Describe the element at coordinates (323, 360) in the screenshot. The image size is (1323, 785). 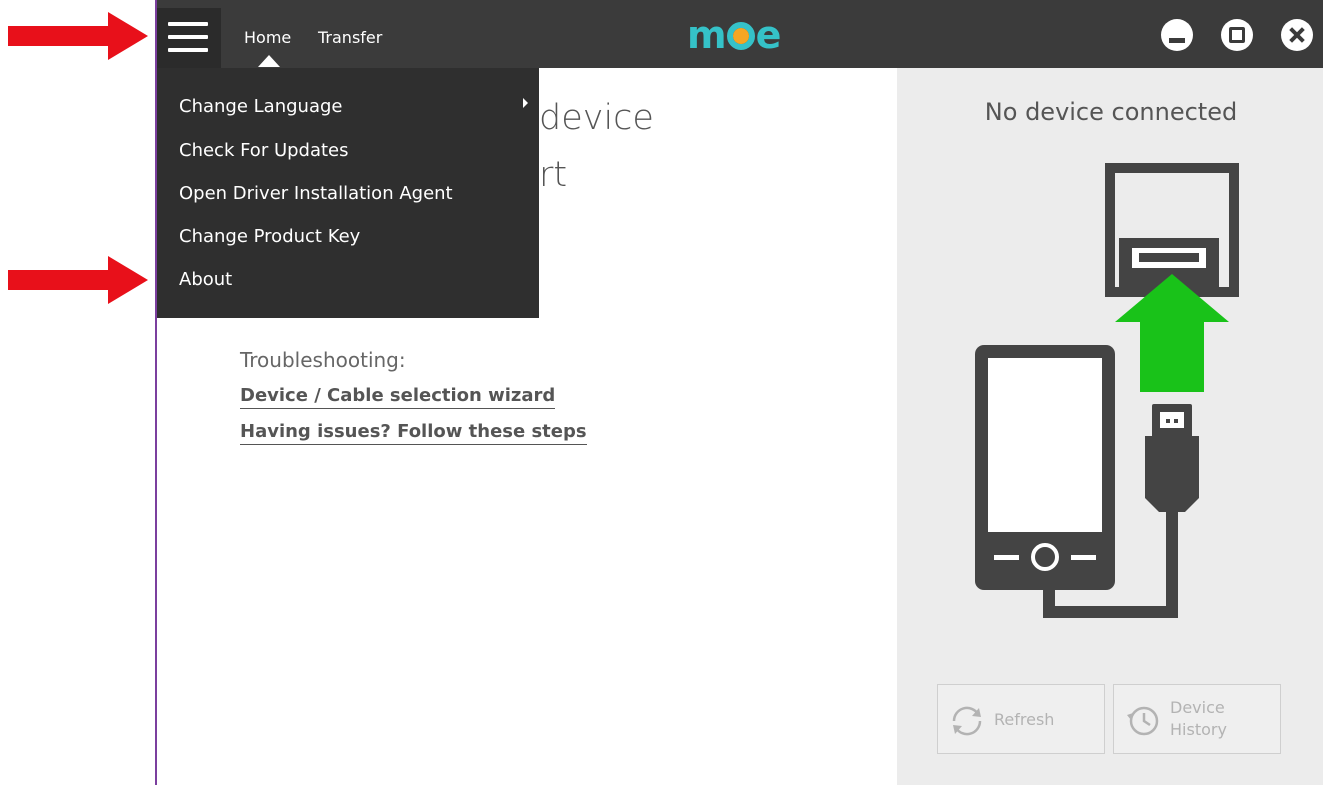
I see `troubleshooting-title: Troubleshooting:` at that location.